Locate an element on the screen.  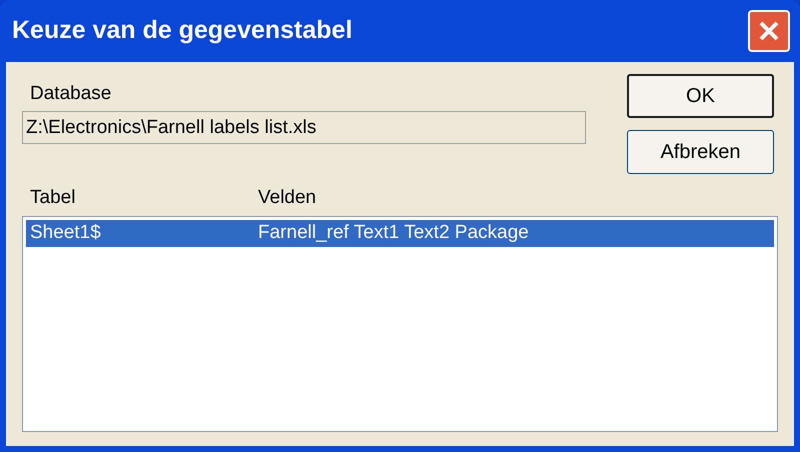
close-button is located at coordinates (769, 31).